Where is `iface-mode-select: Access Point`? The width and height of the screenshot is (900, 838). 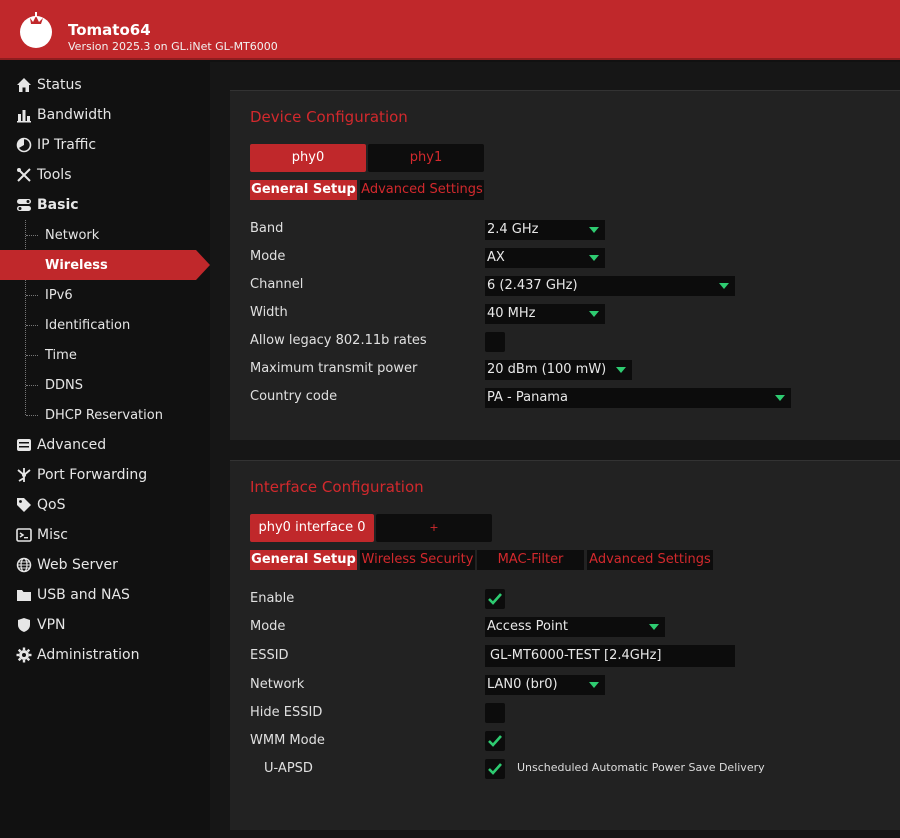
iface-mode-select: Access Point is located at coordinates (575, 627).